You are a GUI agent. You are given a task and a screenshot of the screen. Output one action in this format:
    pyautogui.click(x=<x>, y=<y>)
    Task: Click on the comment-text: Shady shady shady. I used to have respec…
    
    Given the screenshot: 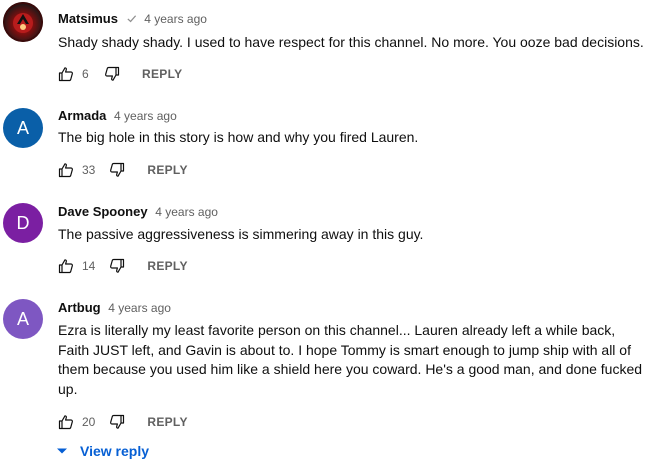 What is the action you would take?
    pyautogui.click(x=351, y=42)
    